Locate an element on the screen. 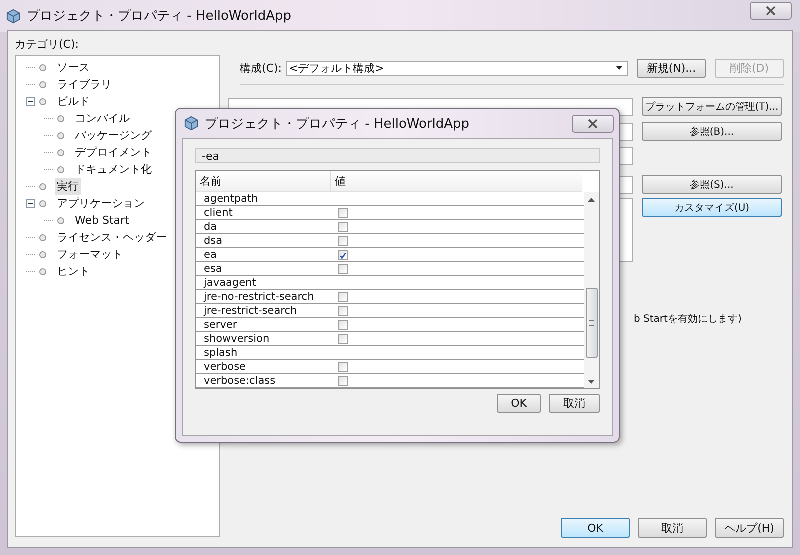  category-label: カテゴリ(C): is located at coordinates (47, 44).